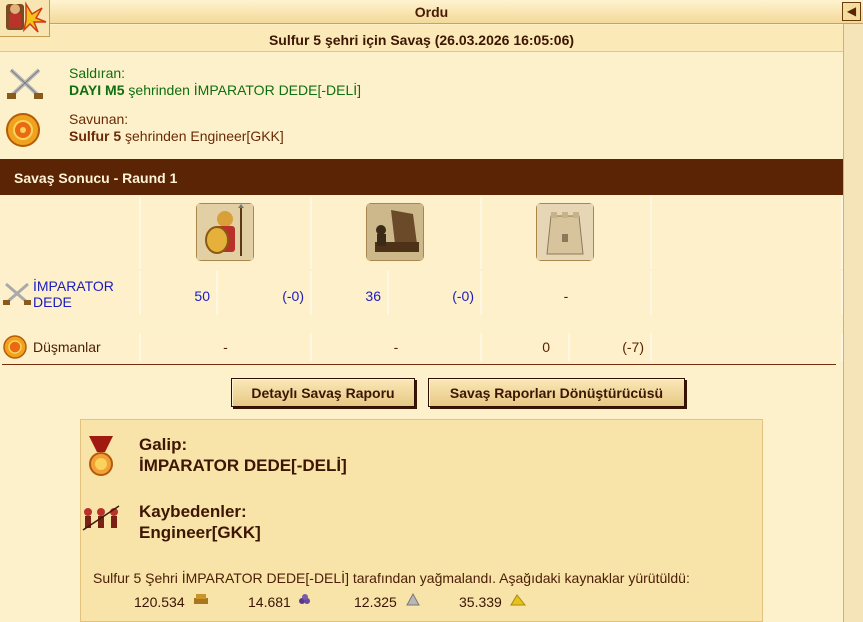  Describe the element at coordinates (83, 294) in the screenshot. I see `player-name: İMPARATOR DEDE` at that location.